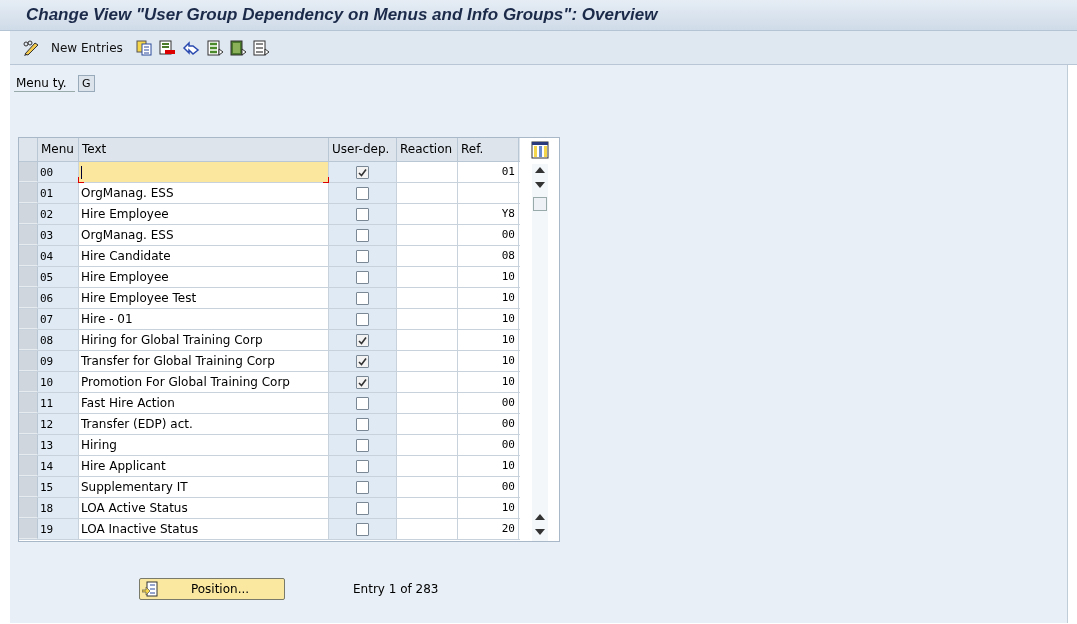 Image resolution: width=1077 pixels, height=624 pixels. What do you see at coordinates (88, 47) in the screenshot?
I see `new-entries-button: New Entries` at bounding box center [88, 47].